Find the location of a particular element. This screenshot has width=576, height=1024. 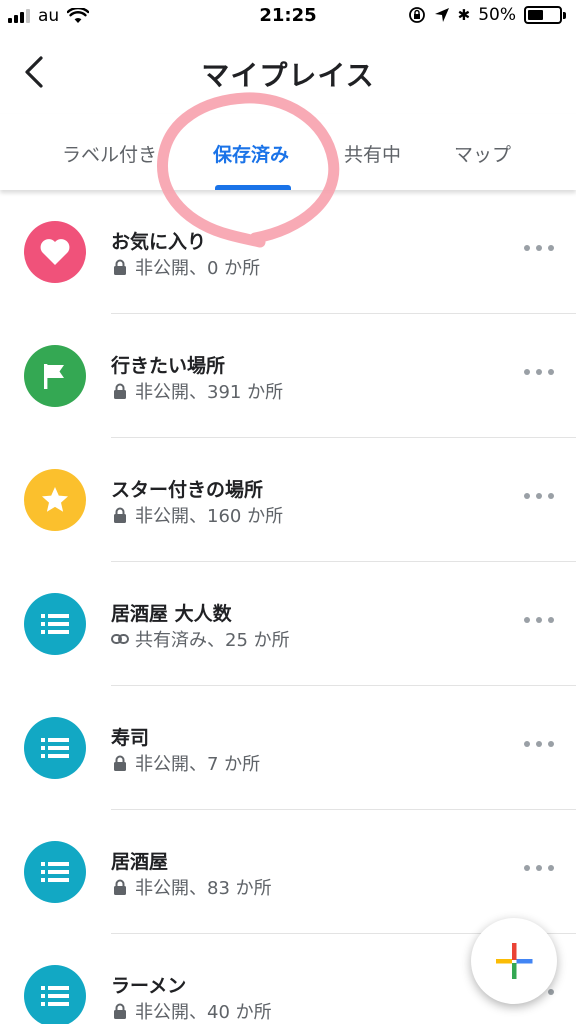

list-title: 居酒屋 大人数 is located at coordinates (171, 614).